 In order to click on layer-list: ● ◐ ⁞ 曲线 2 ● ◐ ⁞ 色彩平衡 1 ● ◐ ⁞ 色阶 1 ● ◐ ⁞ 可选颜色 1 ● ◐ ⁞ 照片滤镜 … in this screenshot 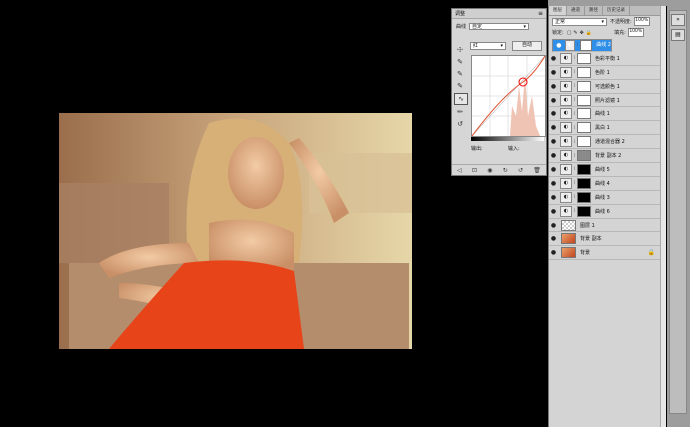, I will do `click(605, 150)`.